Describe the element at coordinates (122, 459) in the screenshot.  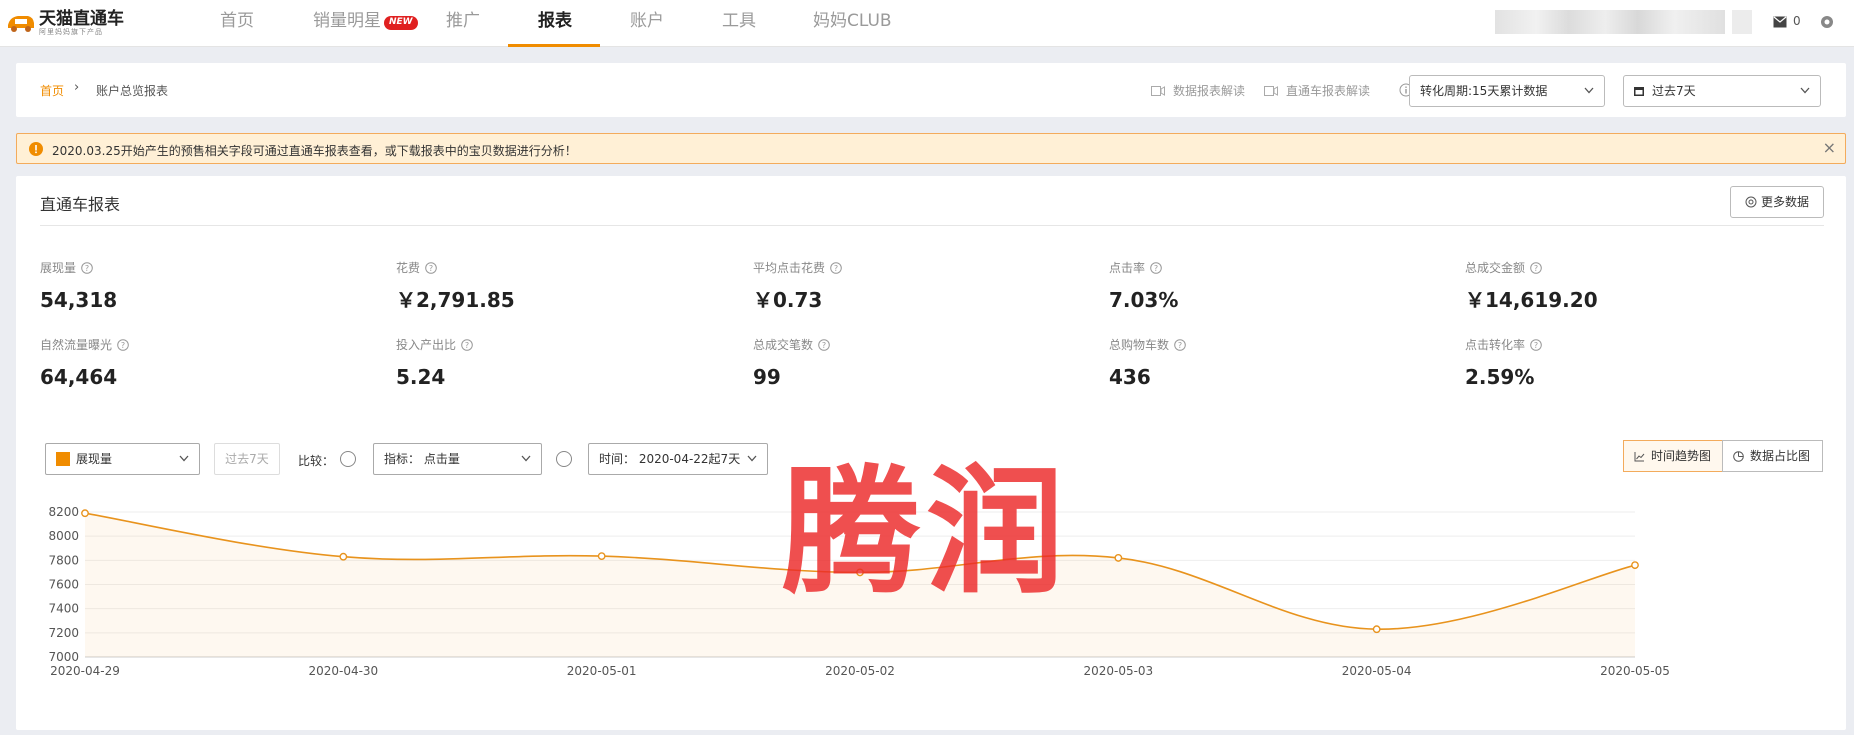
I see `metric-select: 展现量` at that location.